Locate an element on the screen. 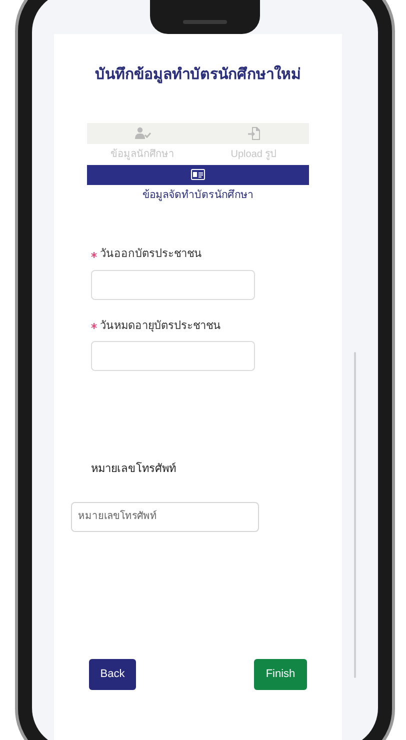  field-label: วันออกบัตรประชาชน is located at coordinates (151, 254).